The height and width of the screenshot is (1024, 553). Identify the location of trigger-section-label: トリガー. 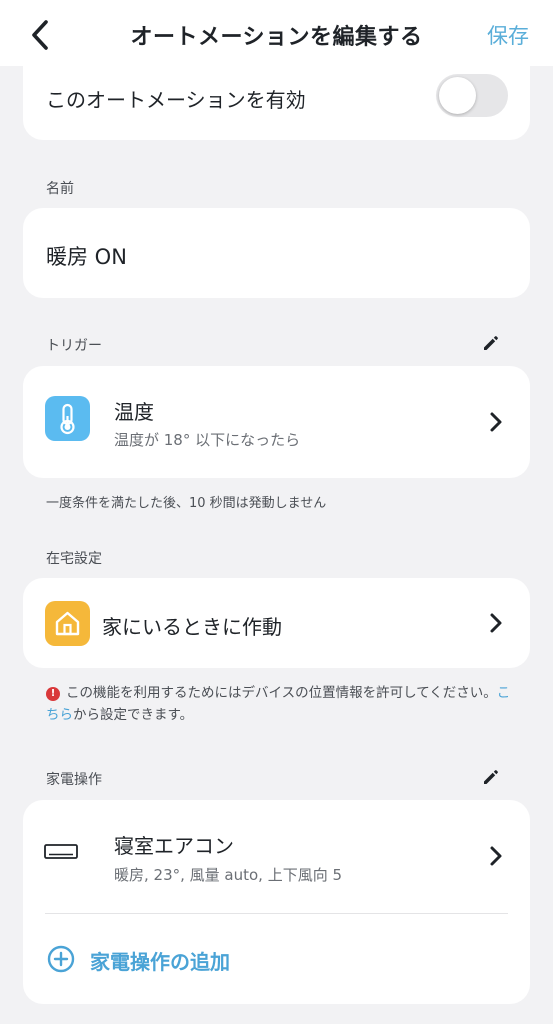
(74, 346).